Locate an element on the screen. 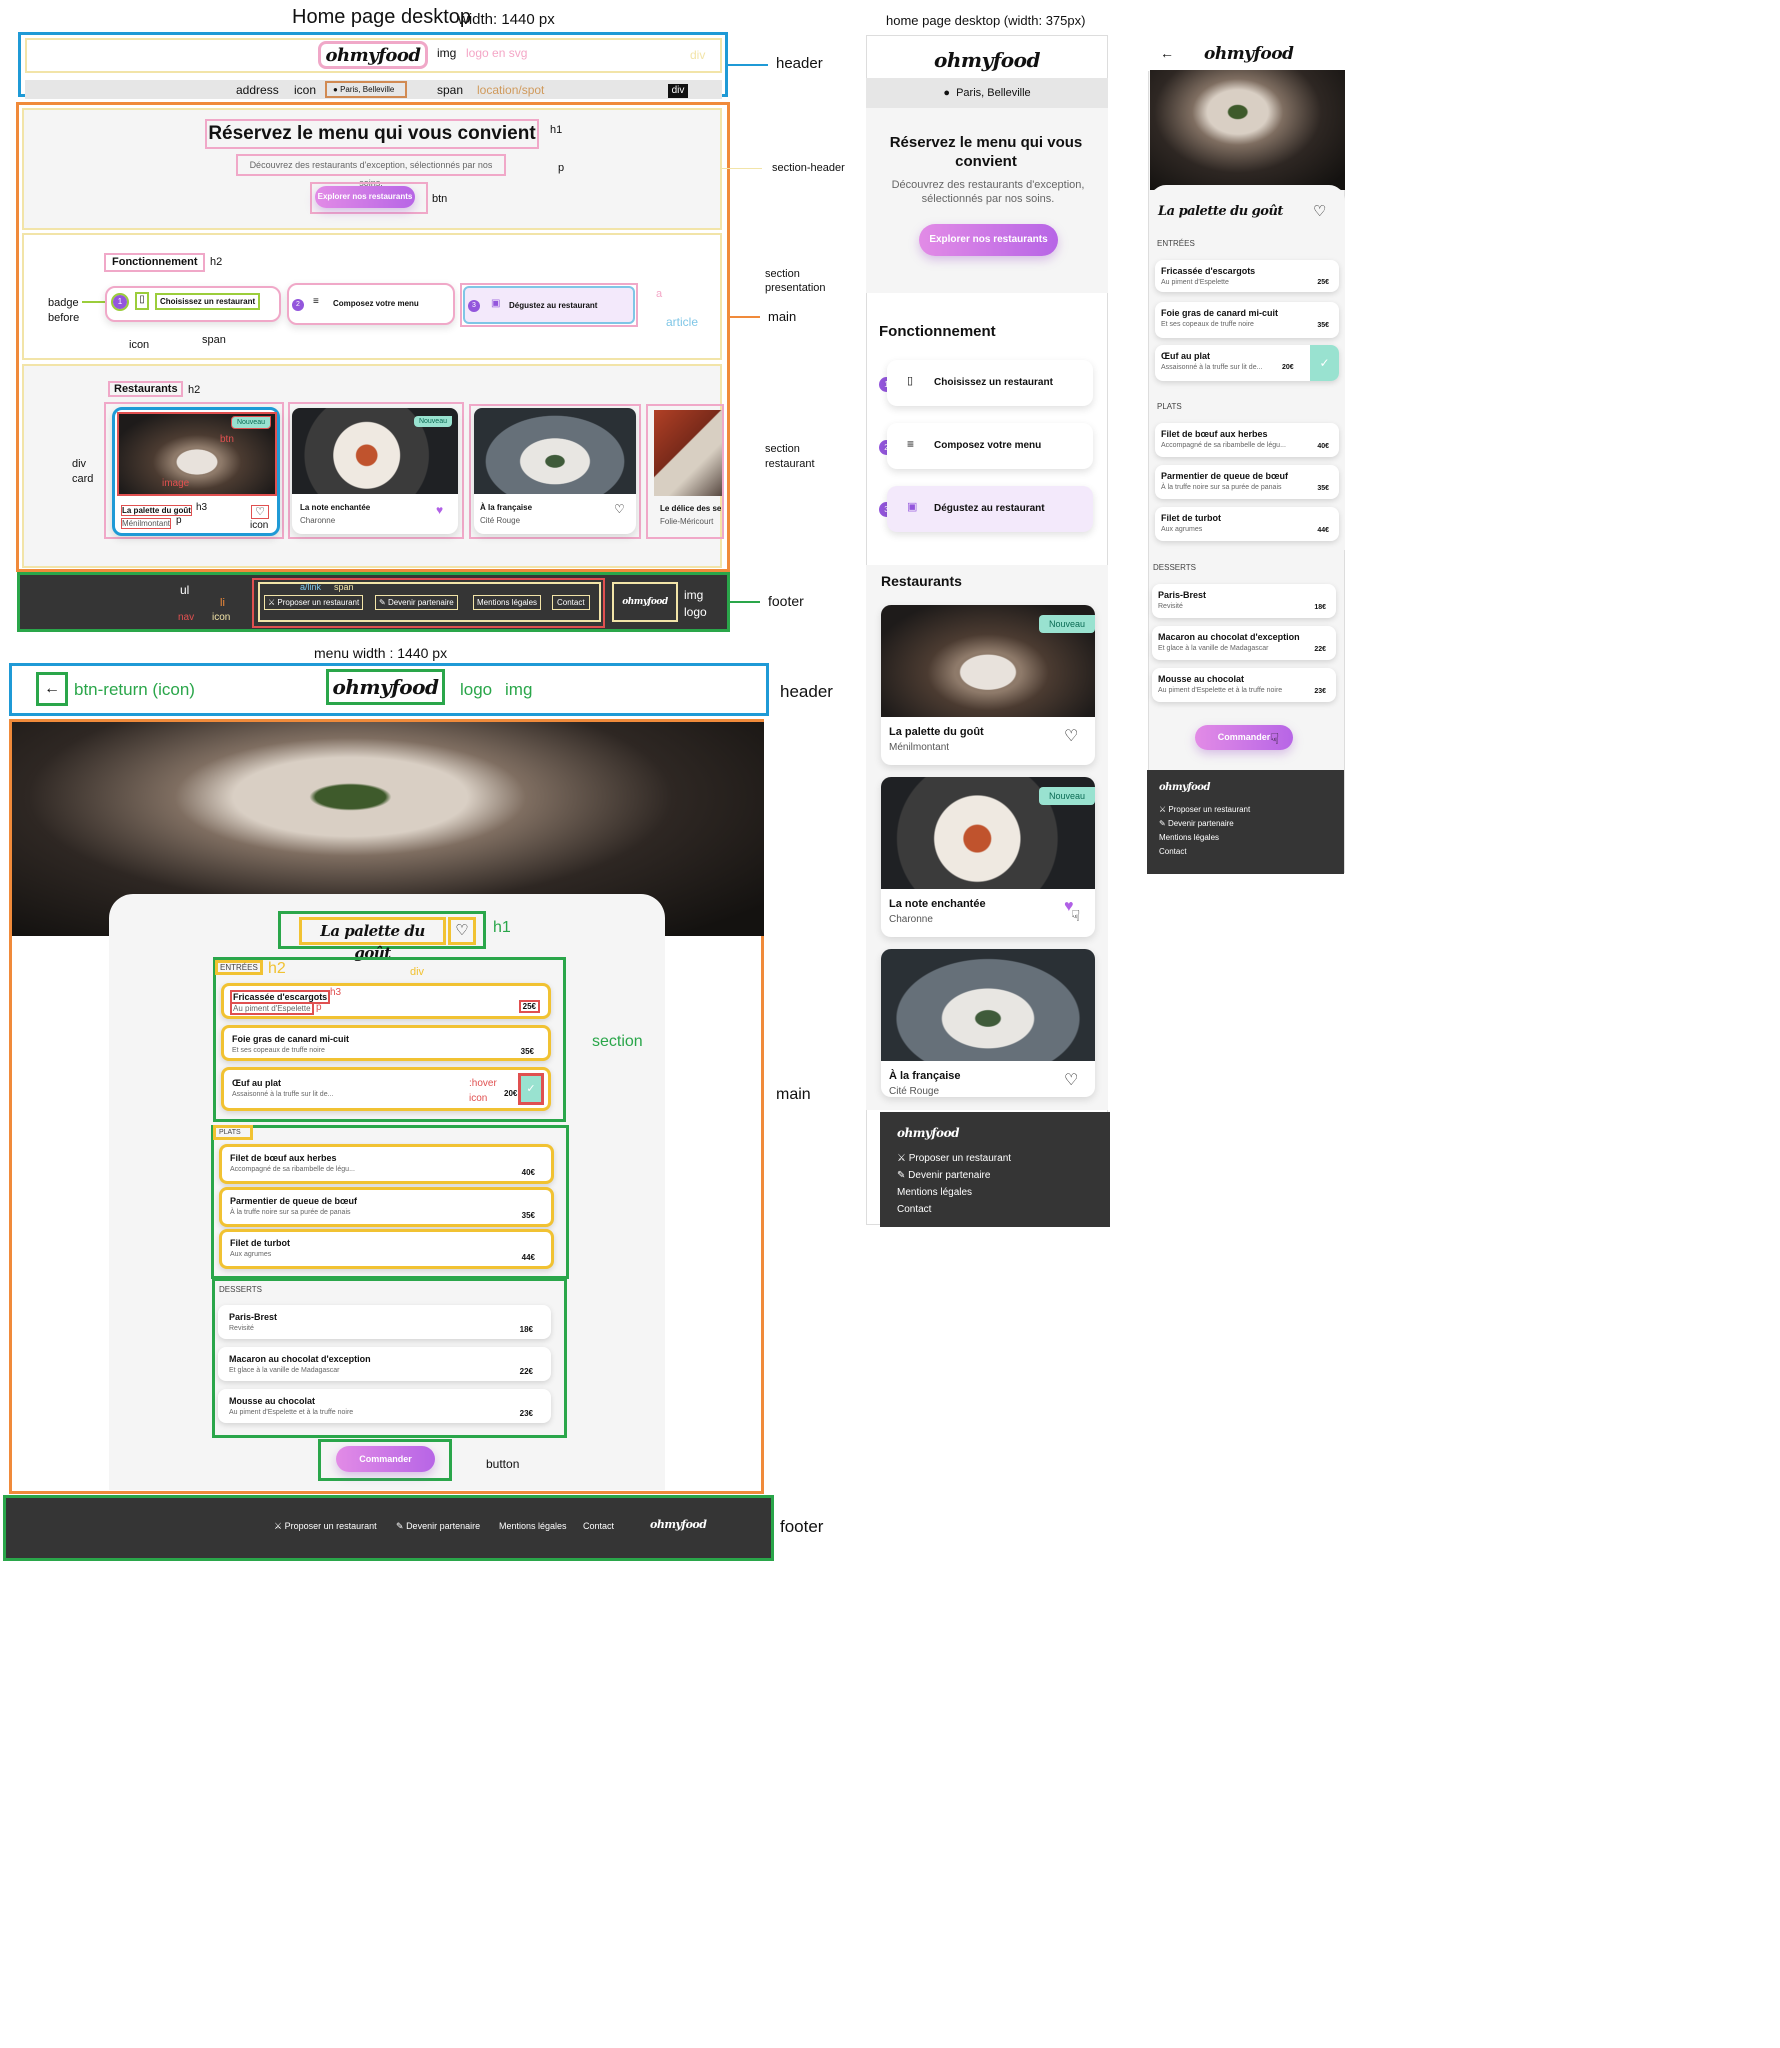  mobile-menu-logo: ohmyfood is located at coordinates (1249, 54).